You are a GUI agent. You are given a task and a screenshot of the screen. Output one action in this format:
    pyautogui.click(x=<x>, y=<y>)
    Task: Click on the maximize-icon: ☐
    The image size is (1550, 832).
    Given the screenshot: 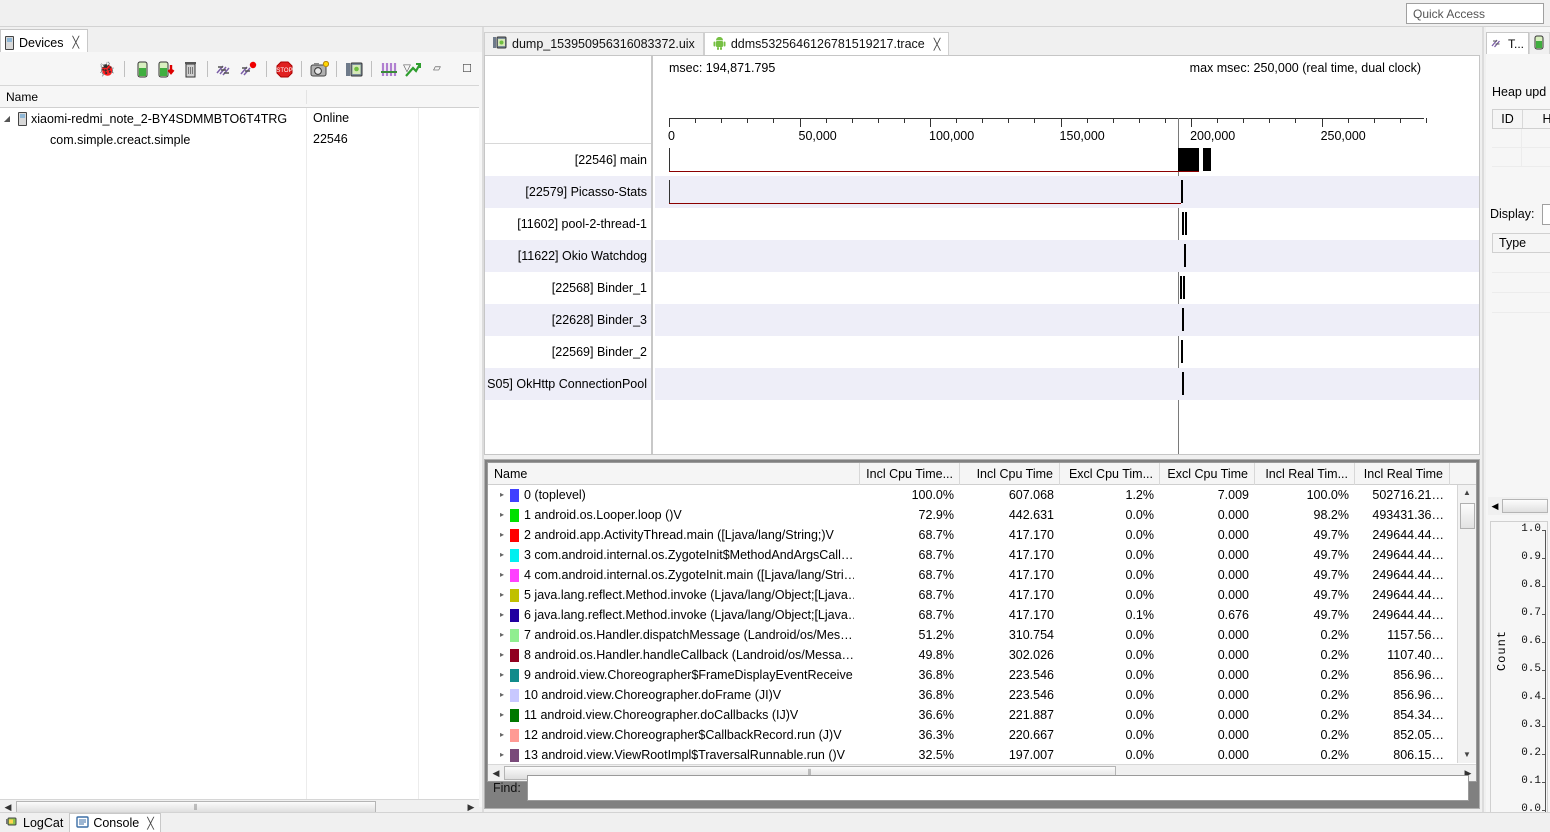 What is the action you would take?
    pyautogui.click(x=467, y=69)
    